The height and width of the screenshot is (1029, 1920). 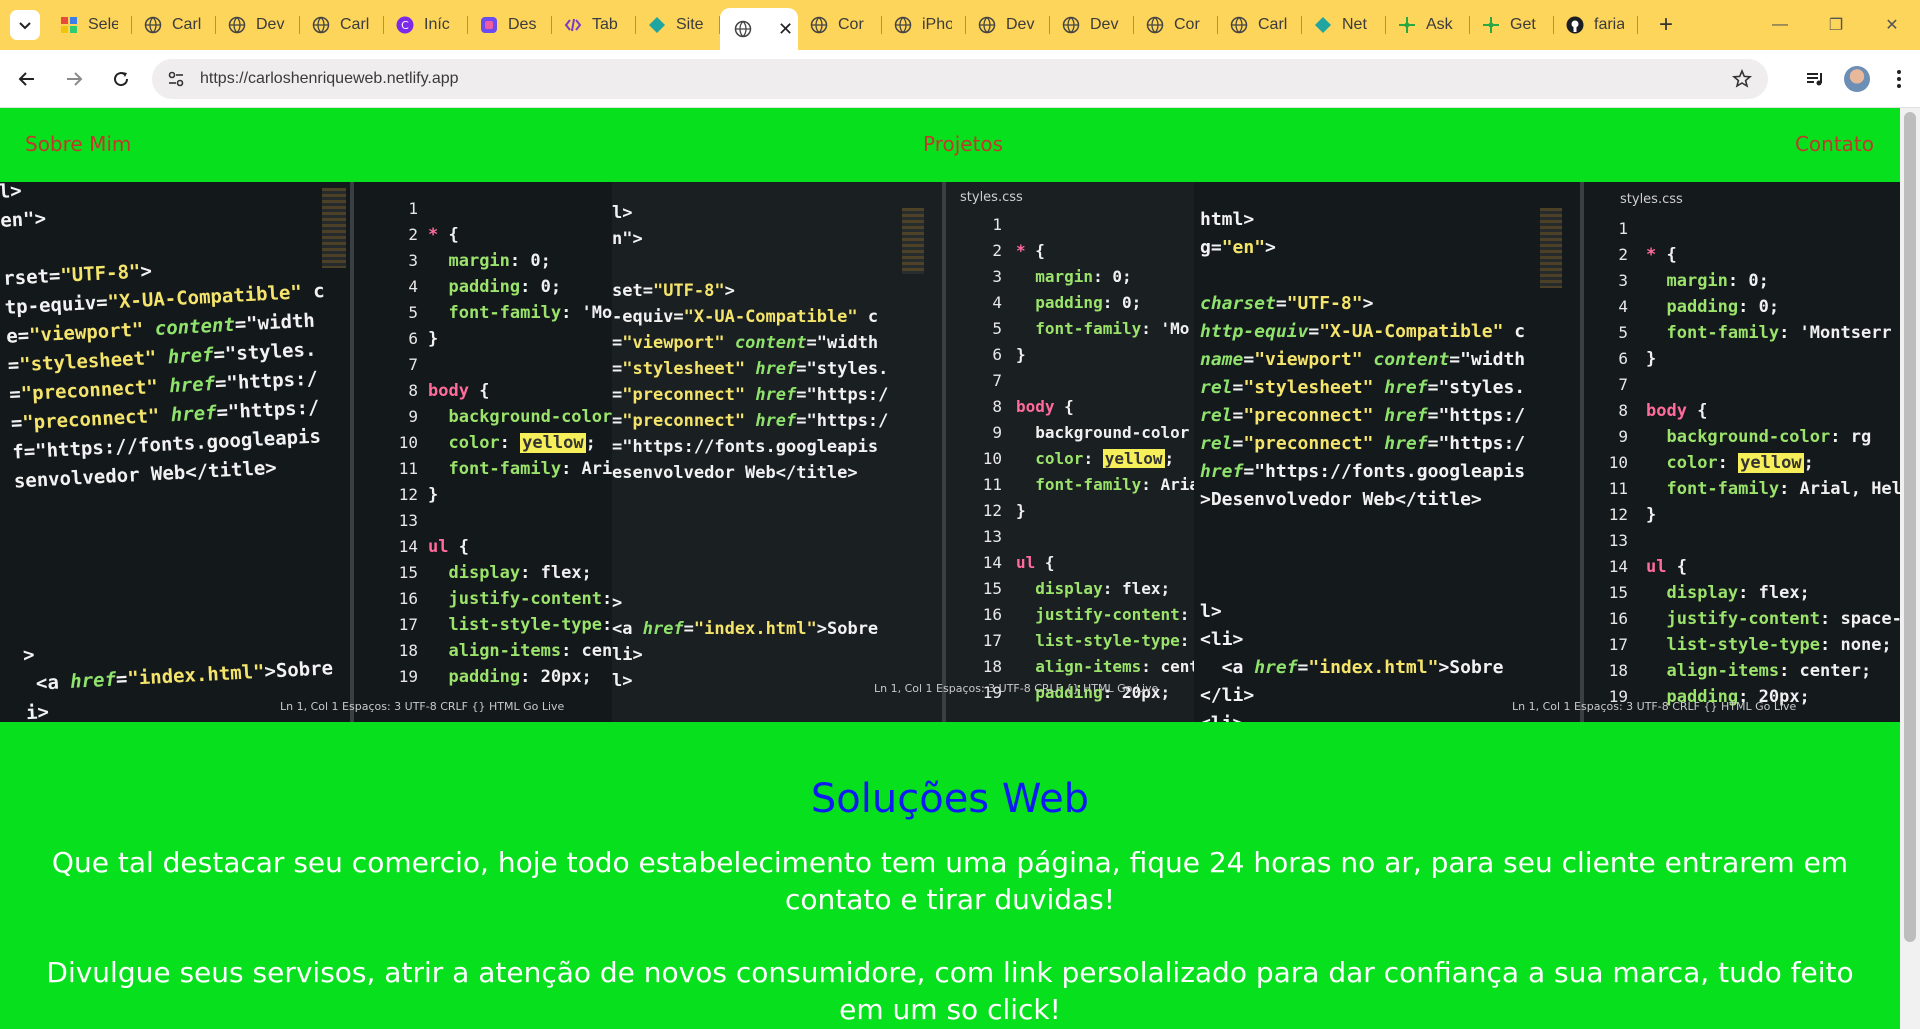 I want to click on browser-tab: iPho, so click(x=924, y=25).